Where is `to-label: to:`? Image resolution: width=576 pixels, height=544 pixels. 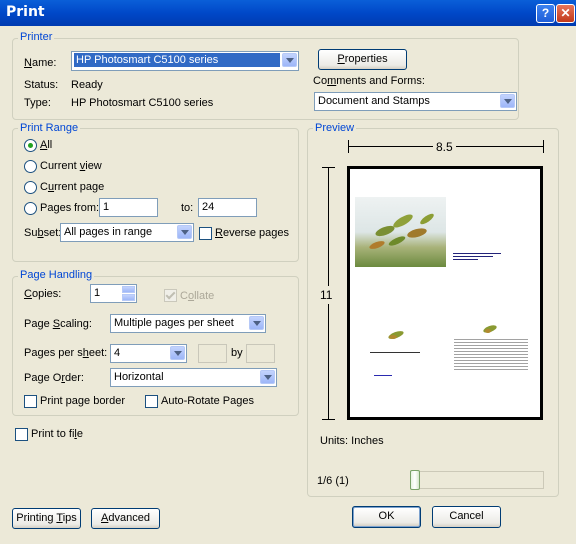 to-label: to: is located at coordinates (187, 208).